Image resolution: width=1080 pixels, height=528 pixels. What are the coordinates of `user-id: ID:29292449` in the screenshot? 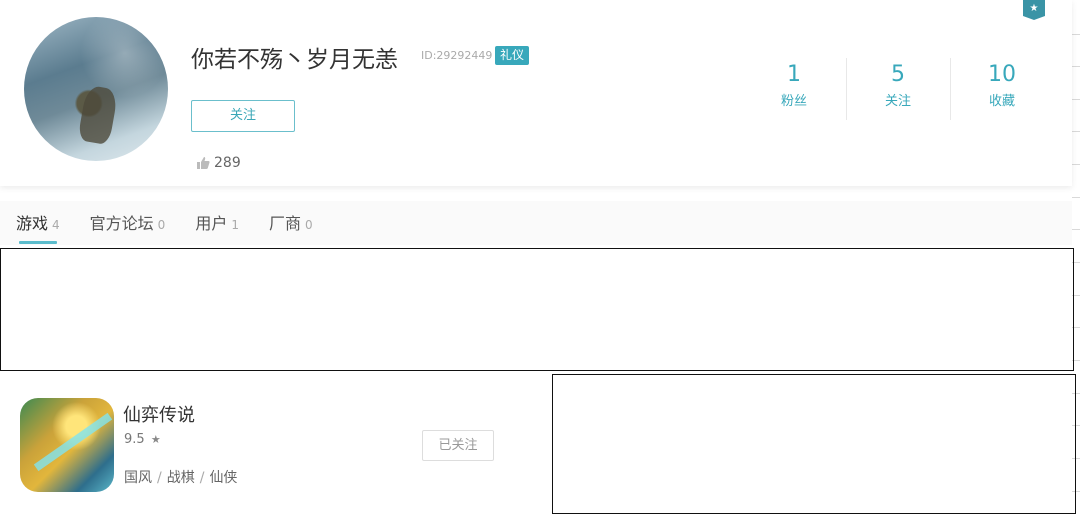 It's located at (457, 55).